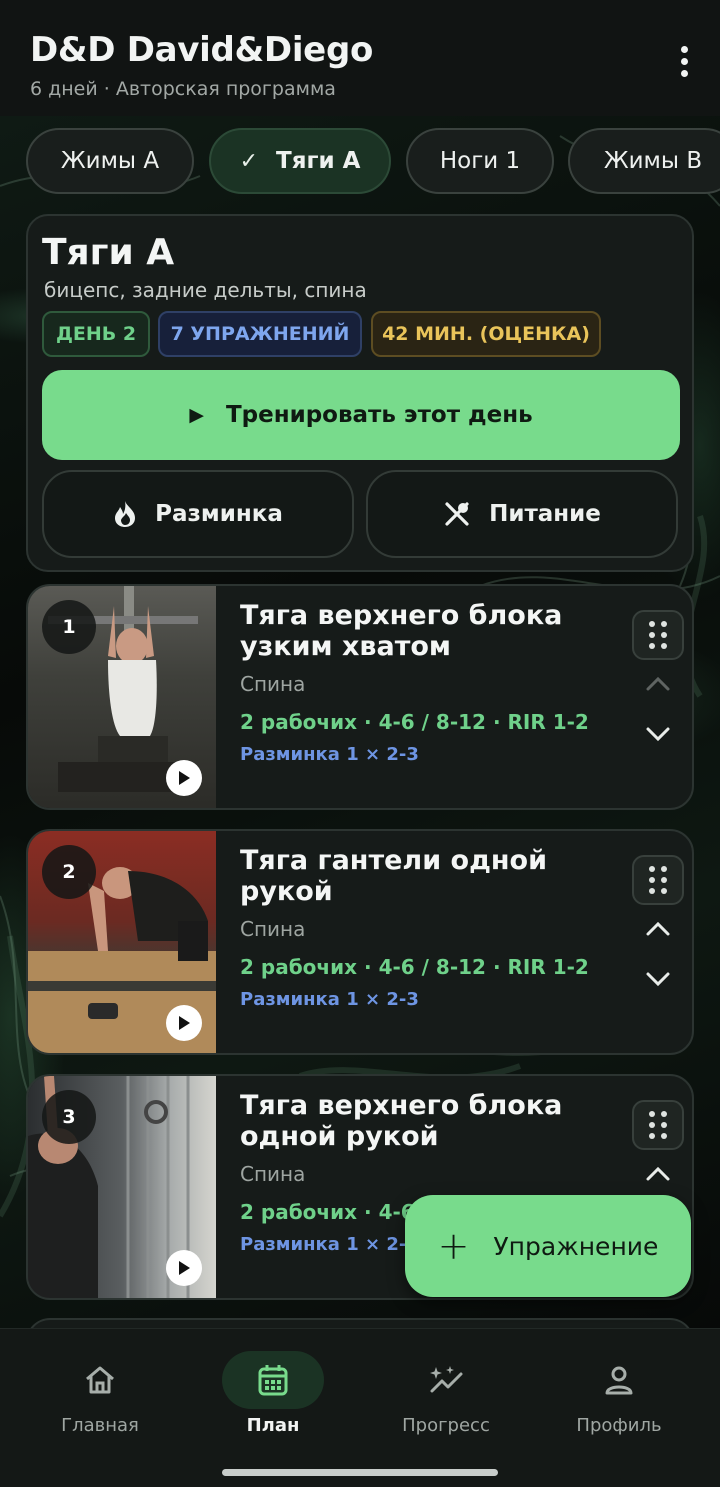 The height and width of the screenshot is (1487, 720). What do you see at coordinates (318, 161) in the screenshot?
I see `tab-label: Тяги A` at bounding box center [318, 161].